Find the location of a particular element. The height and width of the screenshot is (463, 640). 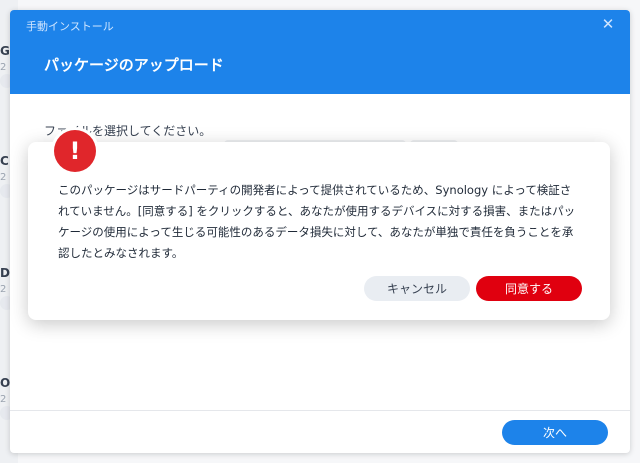

list-item-letter: G is located at coordinates (5, 51).